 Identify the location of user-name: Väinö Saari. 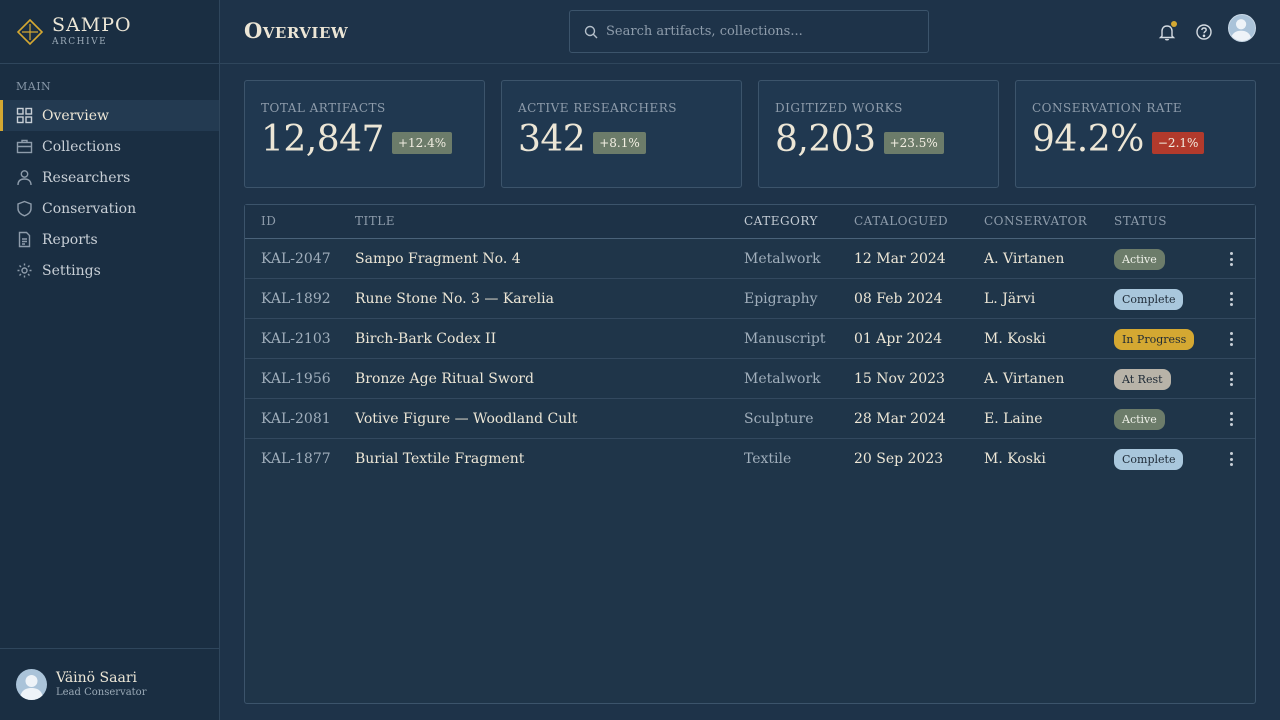
(96, 677).